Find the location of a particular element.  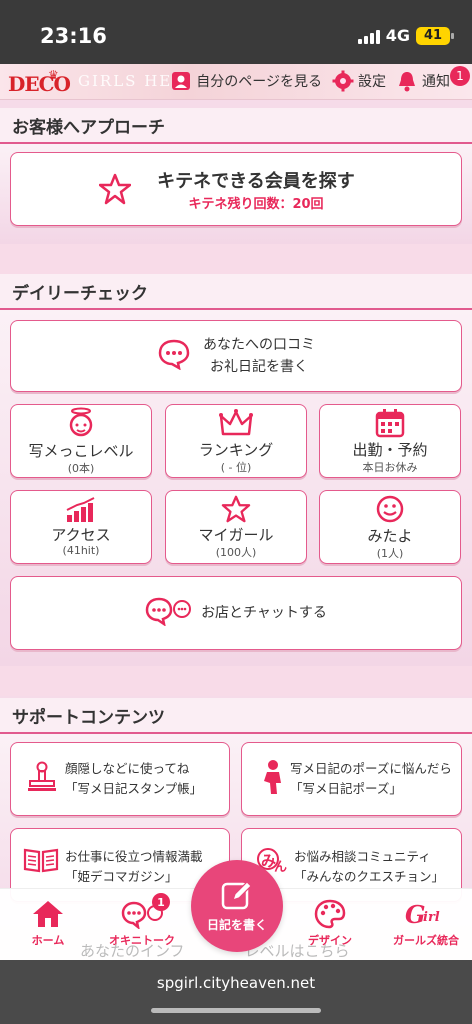

notification-badge: 1 is located at coordinates (460, 76).